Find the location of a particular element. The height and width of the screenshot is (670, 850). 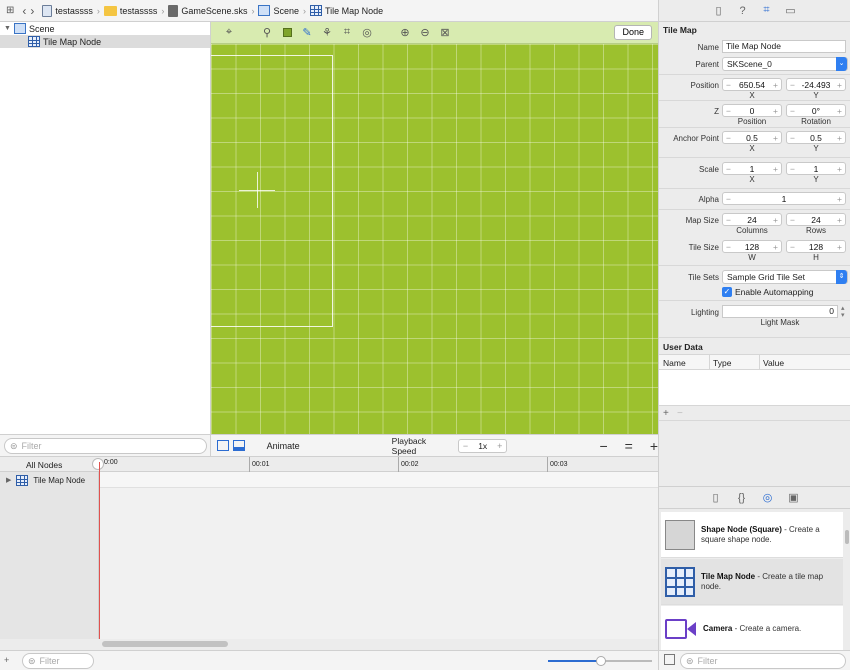

breadcrumb-scene: Scene is located at coordinates (278, 10).